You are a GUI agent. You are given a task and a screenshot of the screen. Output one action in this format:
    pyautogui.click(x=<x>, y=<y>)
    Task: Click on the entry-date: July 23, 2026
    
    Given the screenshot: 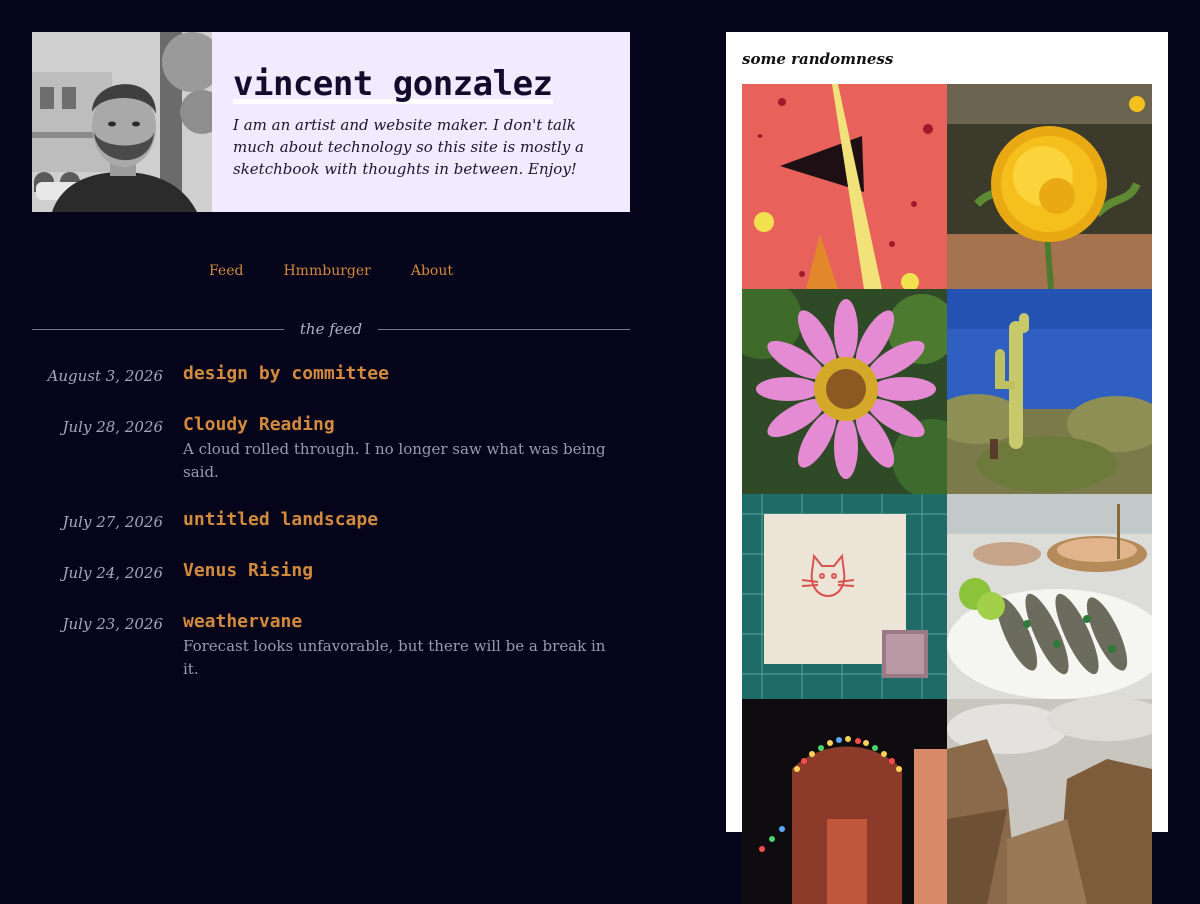 What is the action you would take?
    pyautogui.click(x=112, y=624)
    